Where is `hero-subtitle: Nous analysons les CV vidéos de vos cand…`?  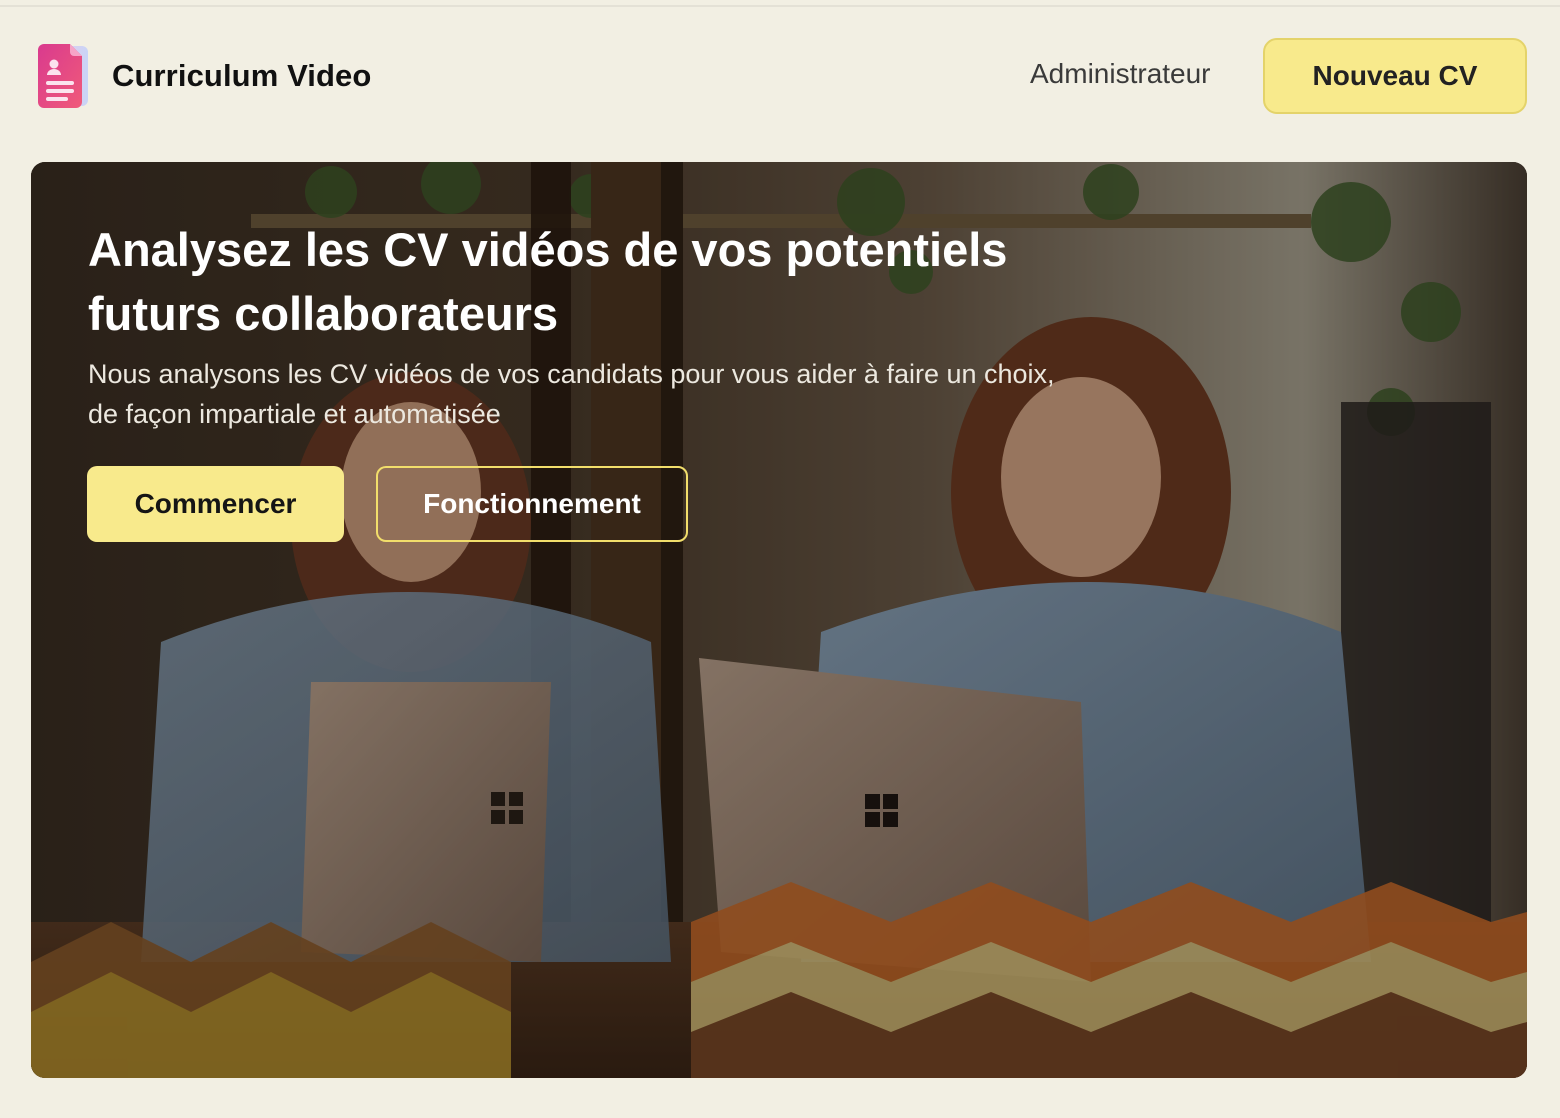
hero-subtitle: Nous analysons les CV vidéos de vos cand… is located at coordinates (571, 394).